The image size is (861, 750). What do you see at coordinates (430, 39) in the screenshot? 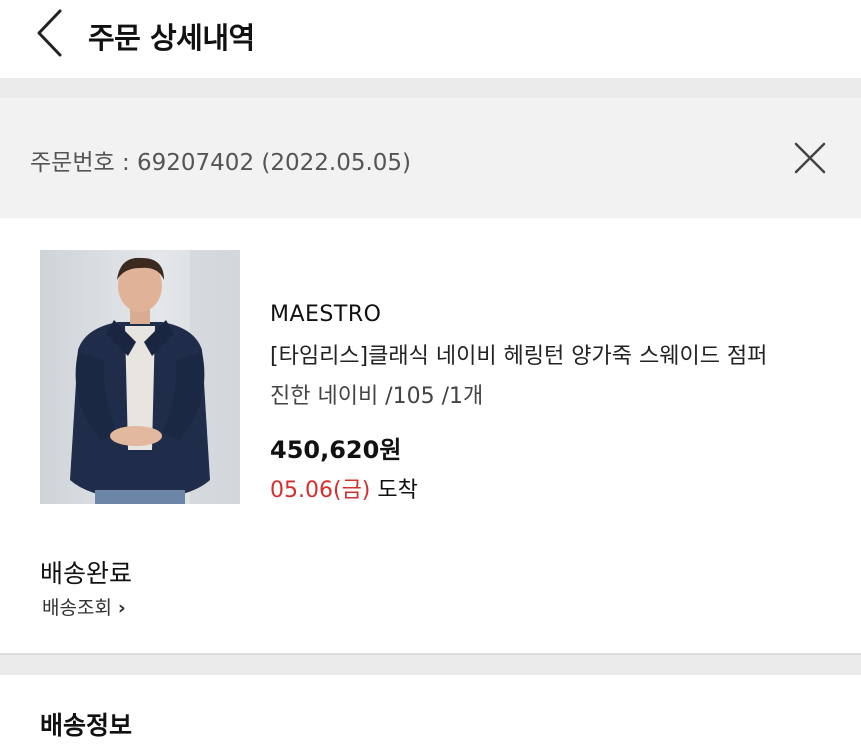
I see `top-header: 주문 상세내역` at bounding box center [430, 39].